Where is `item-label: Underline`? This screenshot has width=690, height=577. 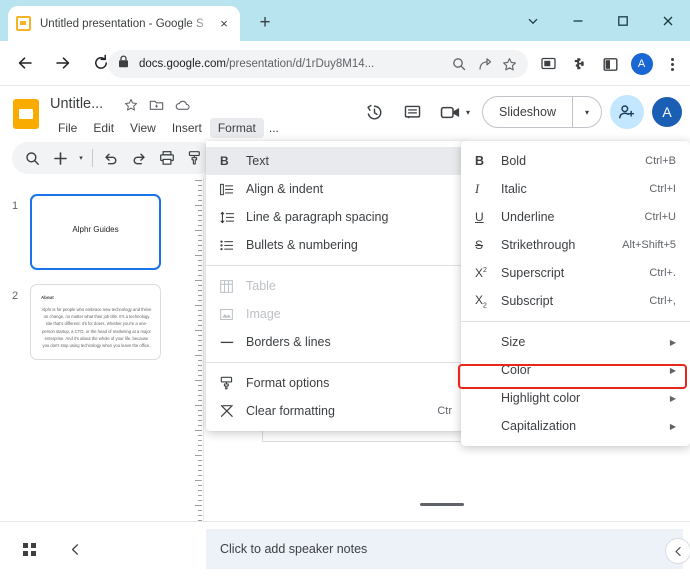
item-label: Underline is located at coordinates (528, 217).